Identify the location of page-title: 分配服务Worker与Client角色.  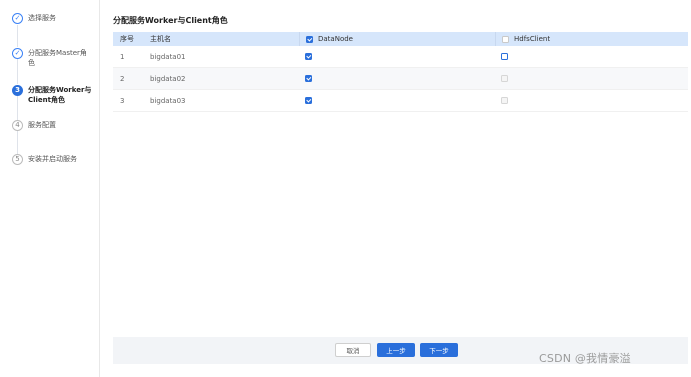
(170, 20).